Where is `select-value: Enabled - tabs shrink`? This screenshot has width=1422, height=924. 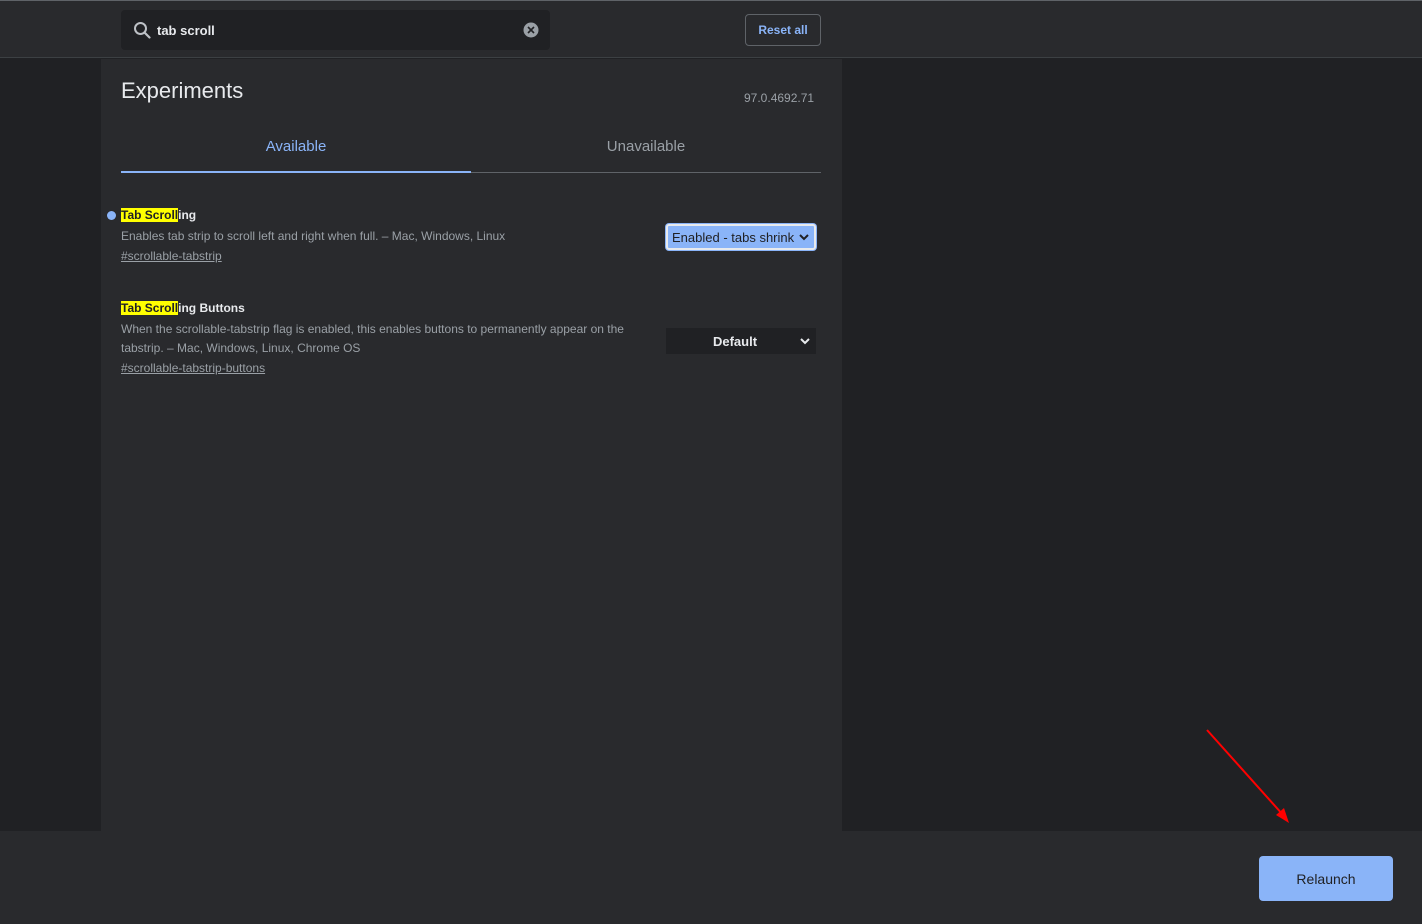 select-value: Enabled - tabs shrink is located at coordinates (733, 237).